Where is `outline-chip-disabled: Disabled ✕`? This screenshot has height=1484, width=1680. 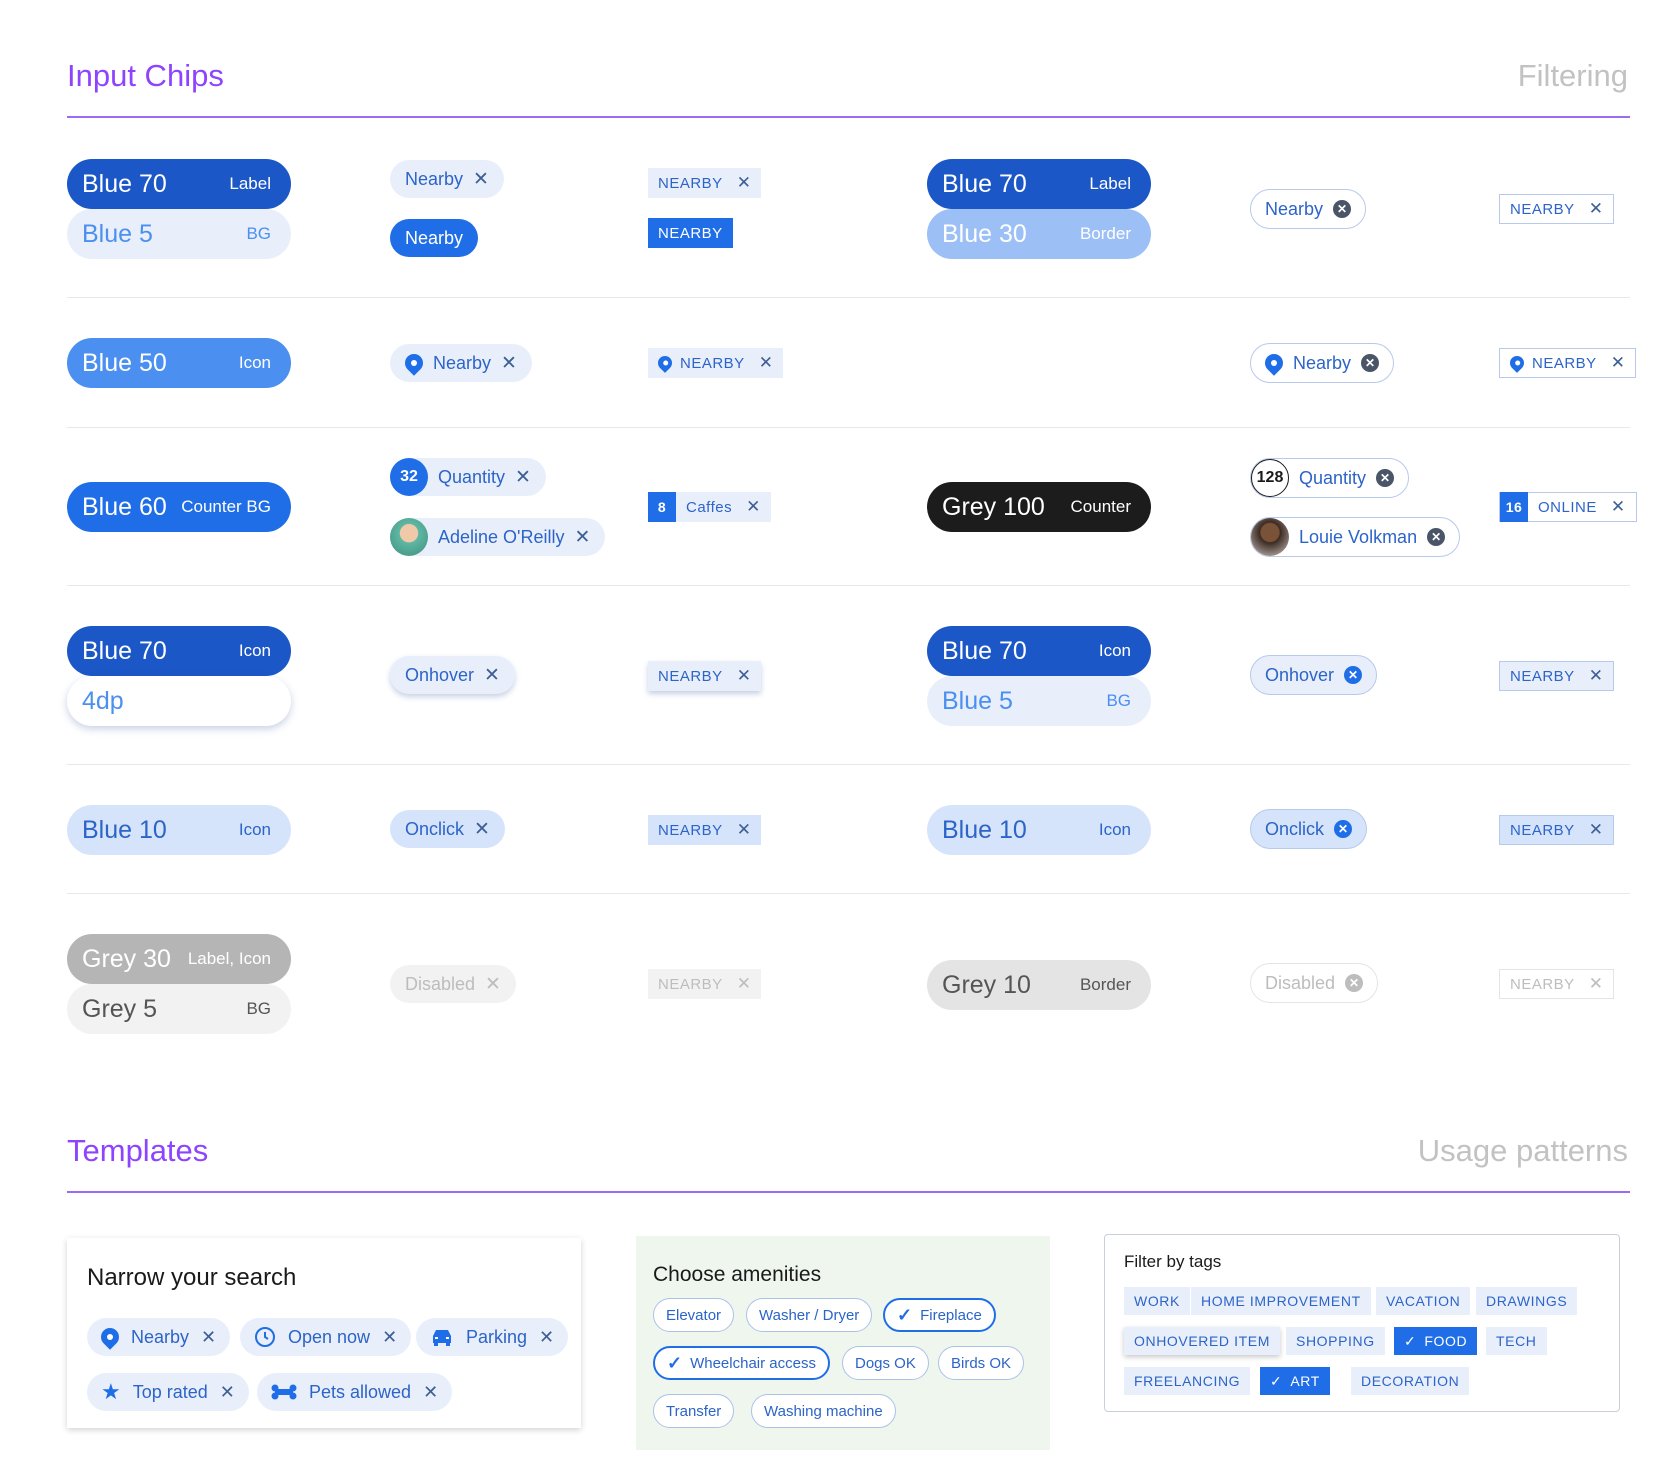
outline-chip-disabled: Disabled ✕ is located at coordinates (1314, 983).